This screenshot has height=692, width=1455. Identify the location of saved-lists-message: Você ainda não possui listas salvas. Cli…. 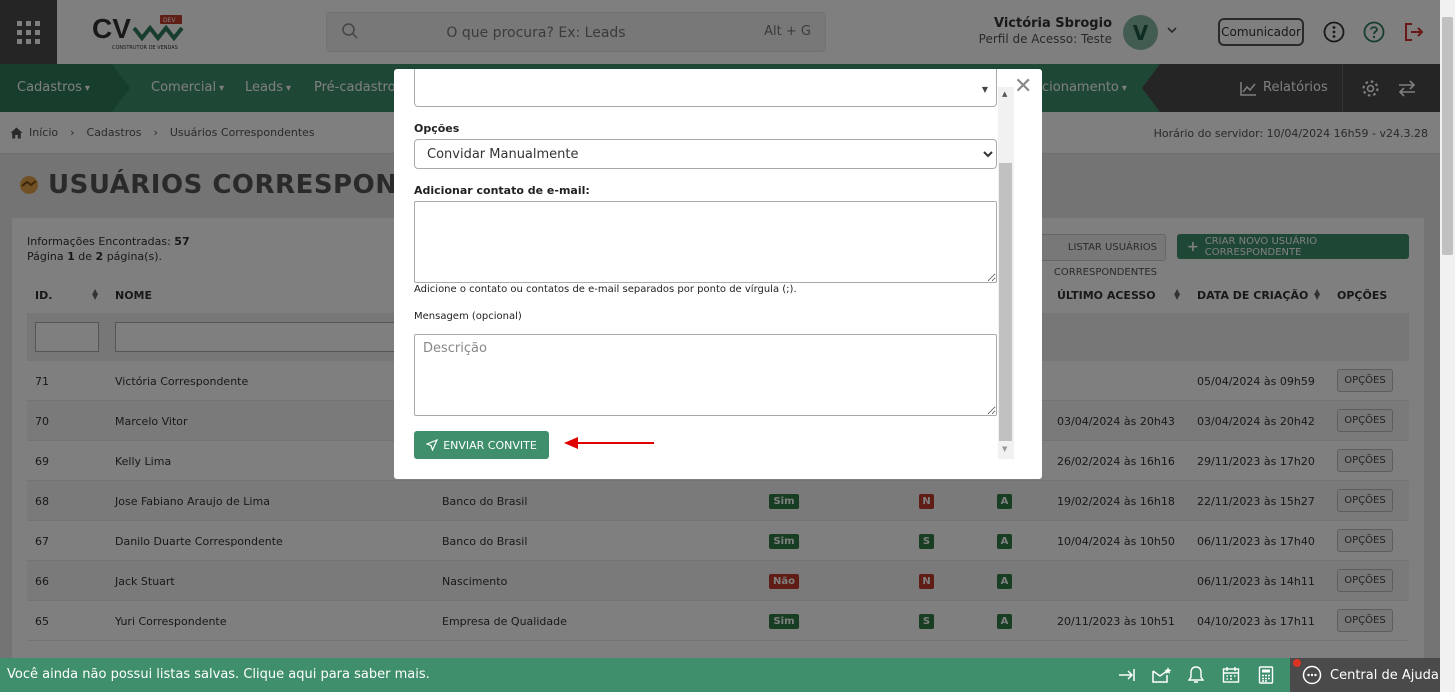
(218, 674).